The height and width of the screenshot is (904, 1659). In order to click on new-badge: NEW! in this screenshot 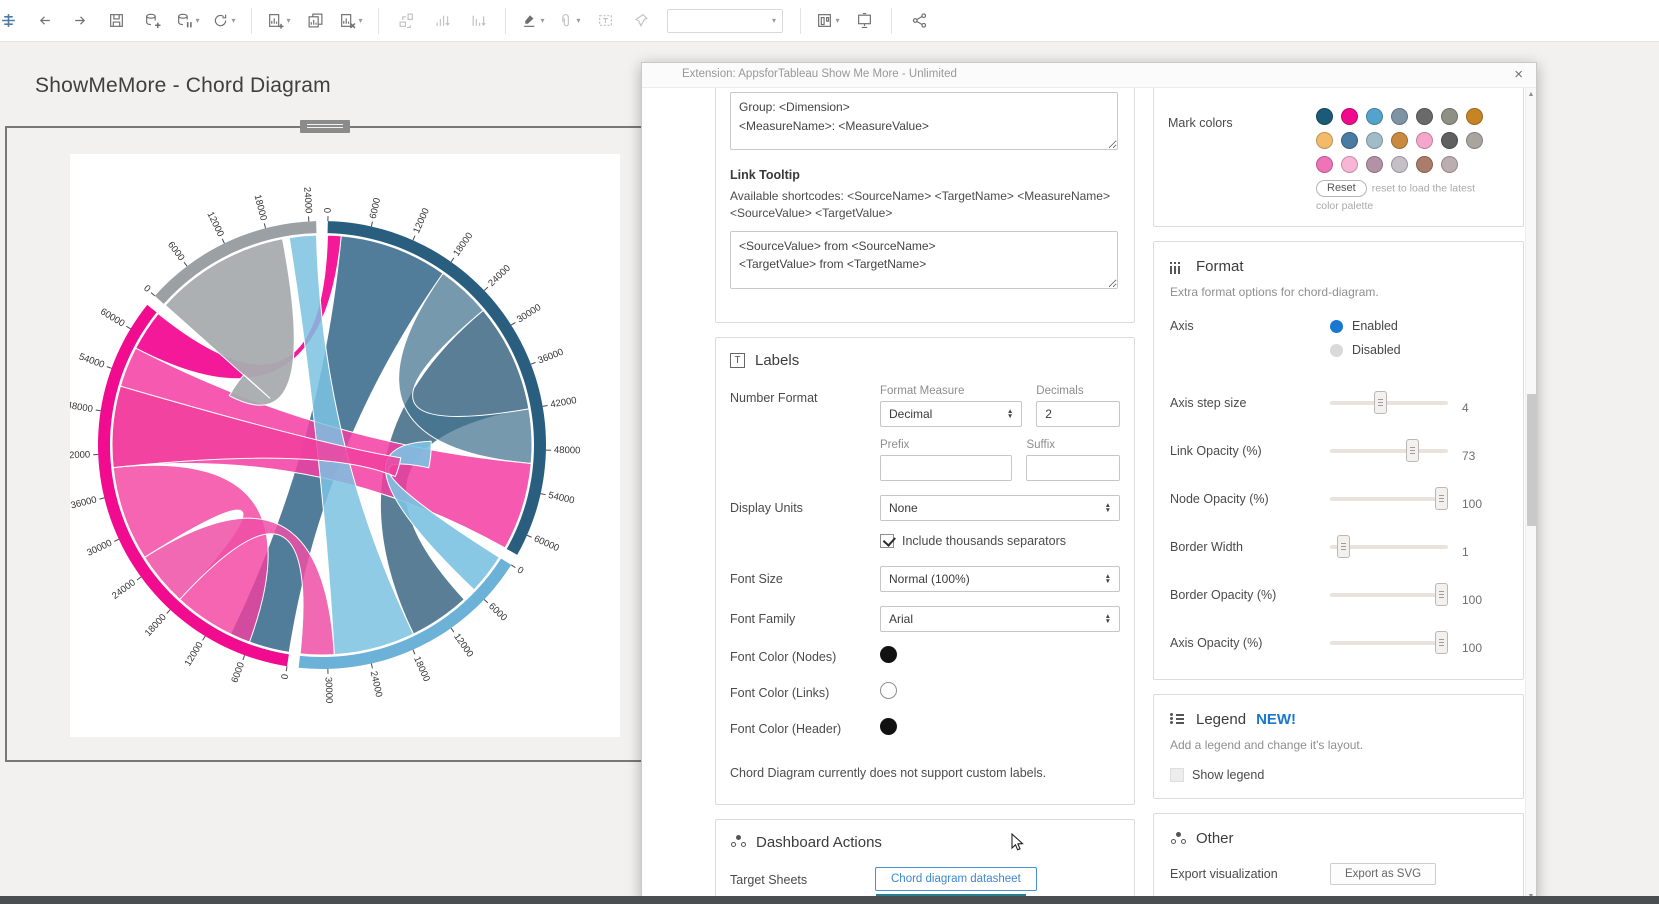, I will do `click(1276, 719)`.